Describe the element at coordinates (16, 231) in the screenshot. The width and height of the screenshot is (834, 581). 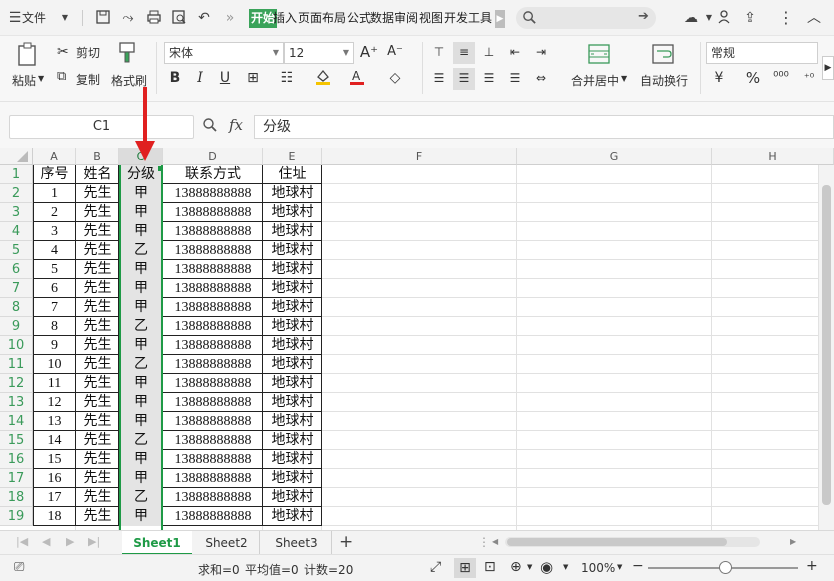
I see `row-header: 4` at that location.